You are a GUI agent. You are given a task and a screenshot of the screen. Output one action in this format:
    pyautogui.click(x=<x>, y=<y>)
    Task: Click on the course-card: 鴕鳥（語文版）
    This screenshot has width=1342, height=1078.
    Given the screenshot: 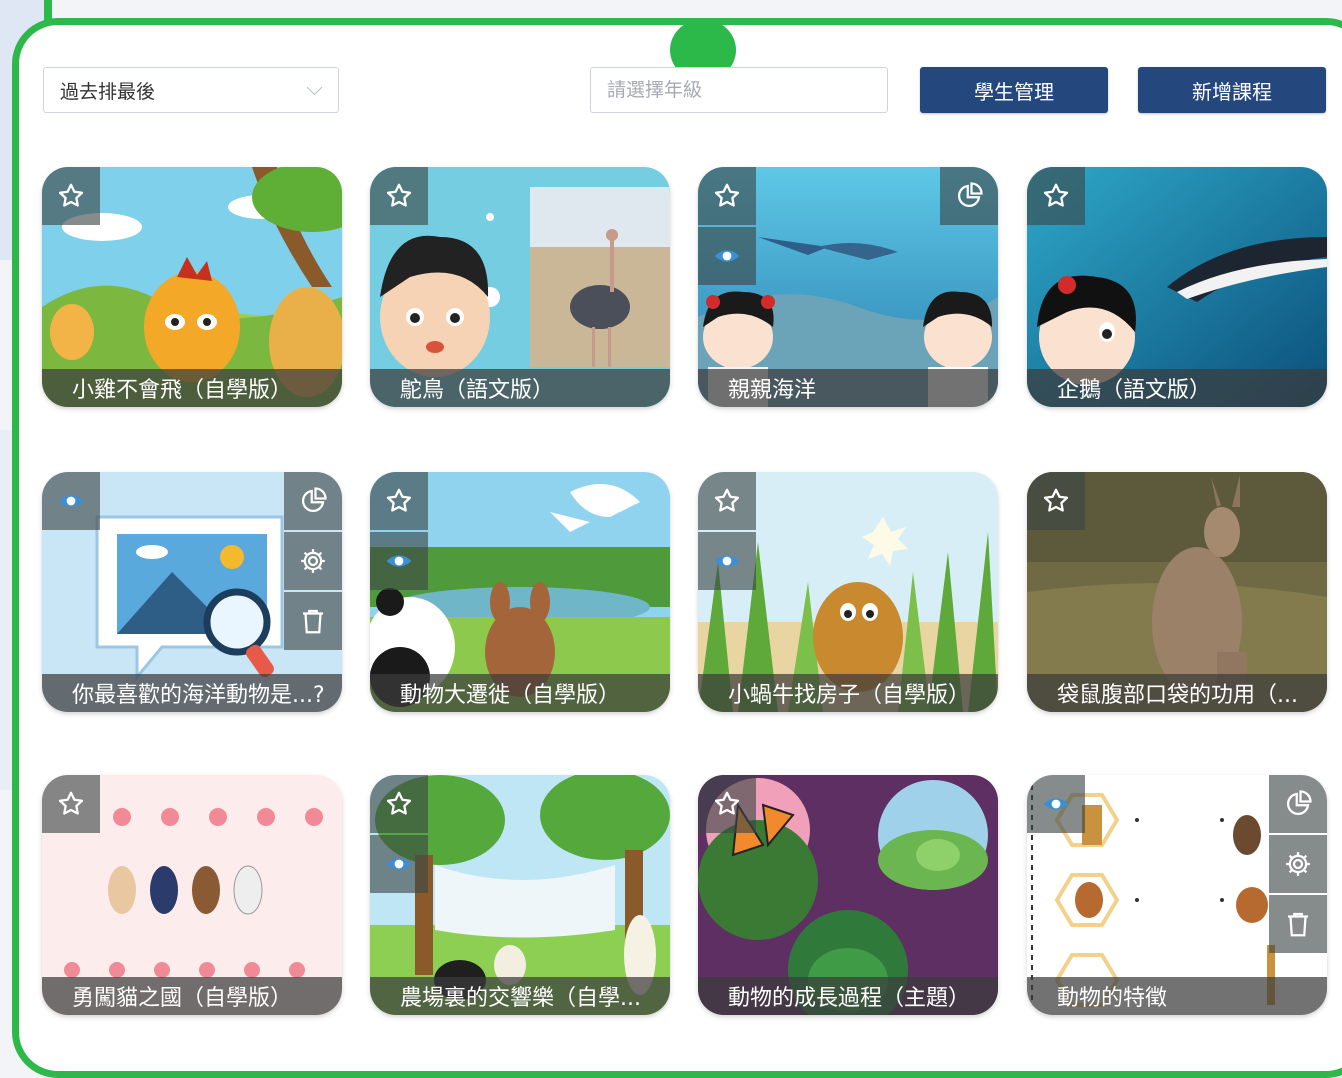 What is the action you would take?
    pyautogui.click(x=520, y=287)
    